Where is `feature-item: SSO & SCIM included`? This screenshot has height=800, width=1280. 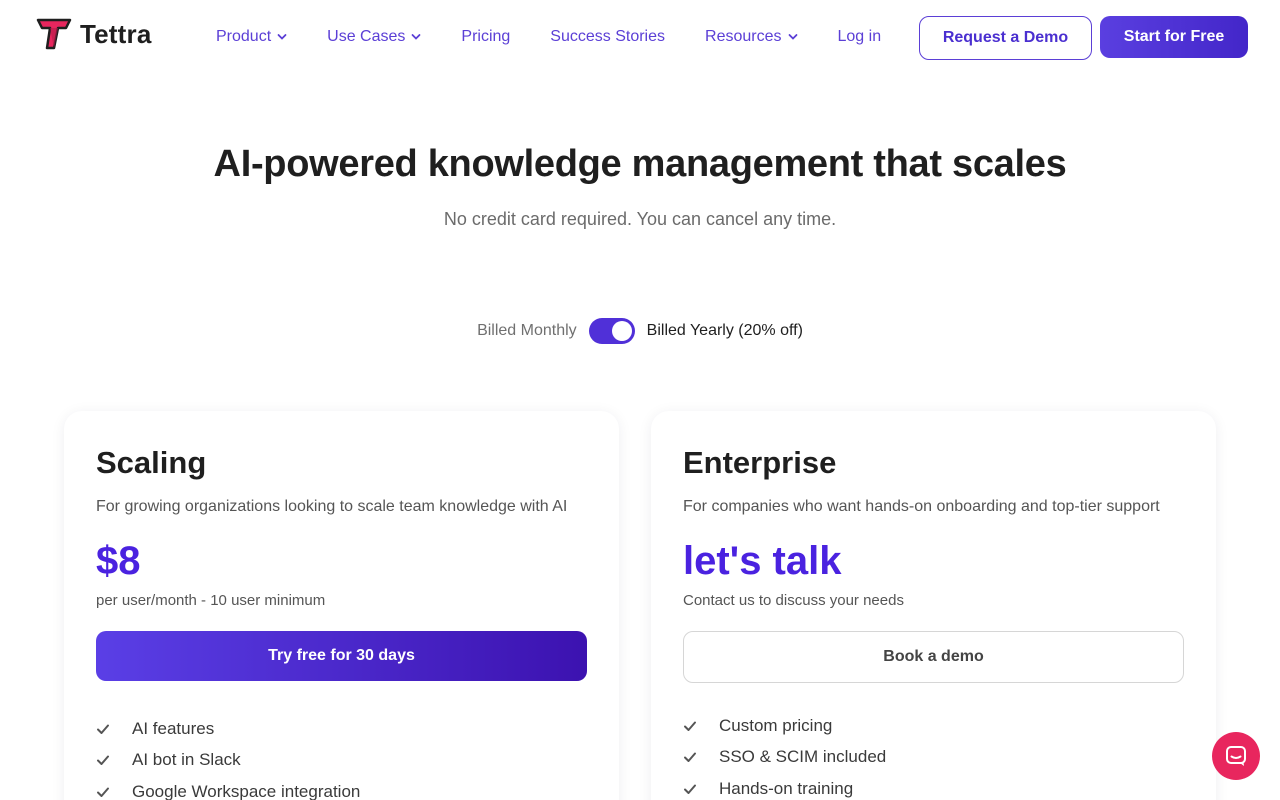 feature-item: SSO & SCIM included is located at coordinates (784, 758).